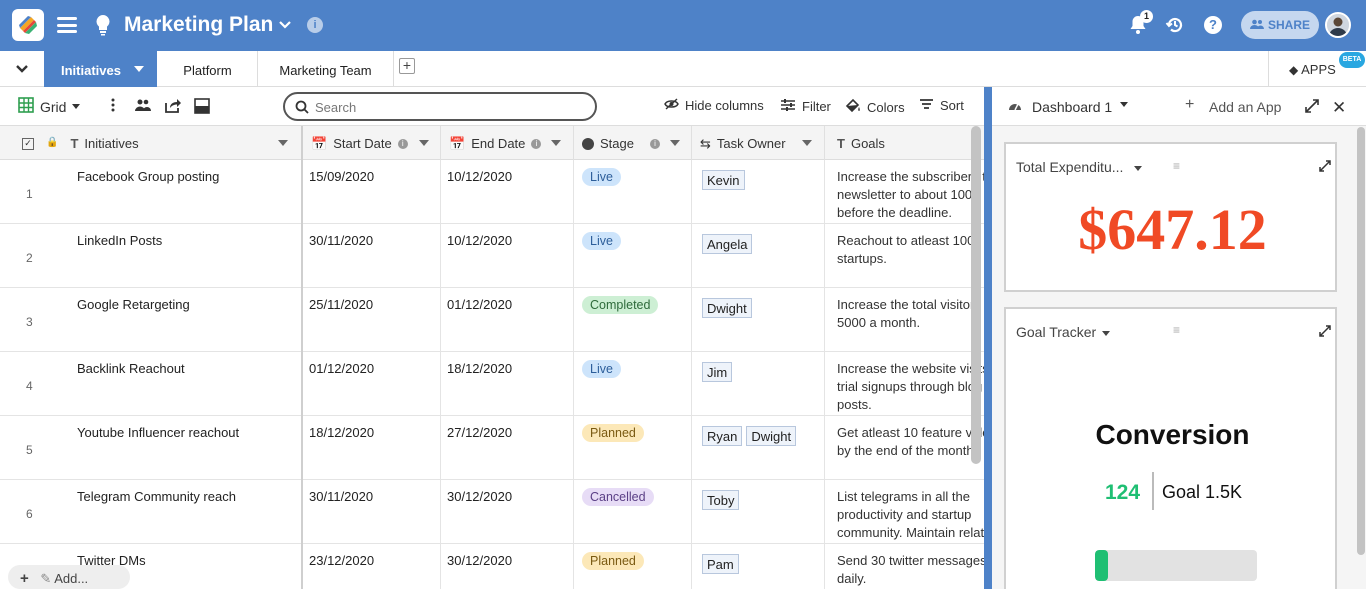 This screenshot has width=1366, height=589. Describe the element at coordinates (143, 105) in the screenshot. I see `people-icon` at that location.